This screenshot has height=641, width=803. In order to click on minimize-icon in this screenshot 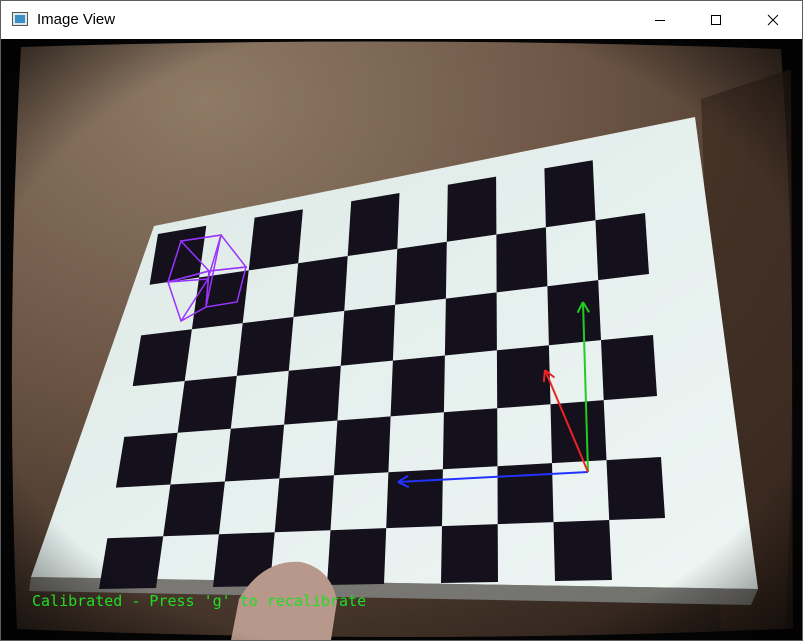, I will do `click(660, 20)`.